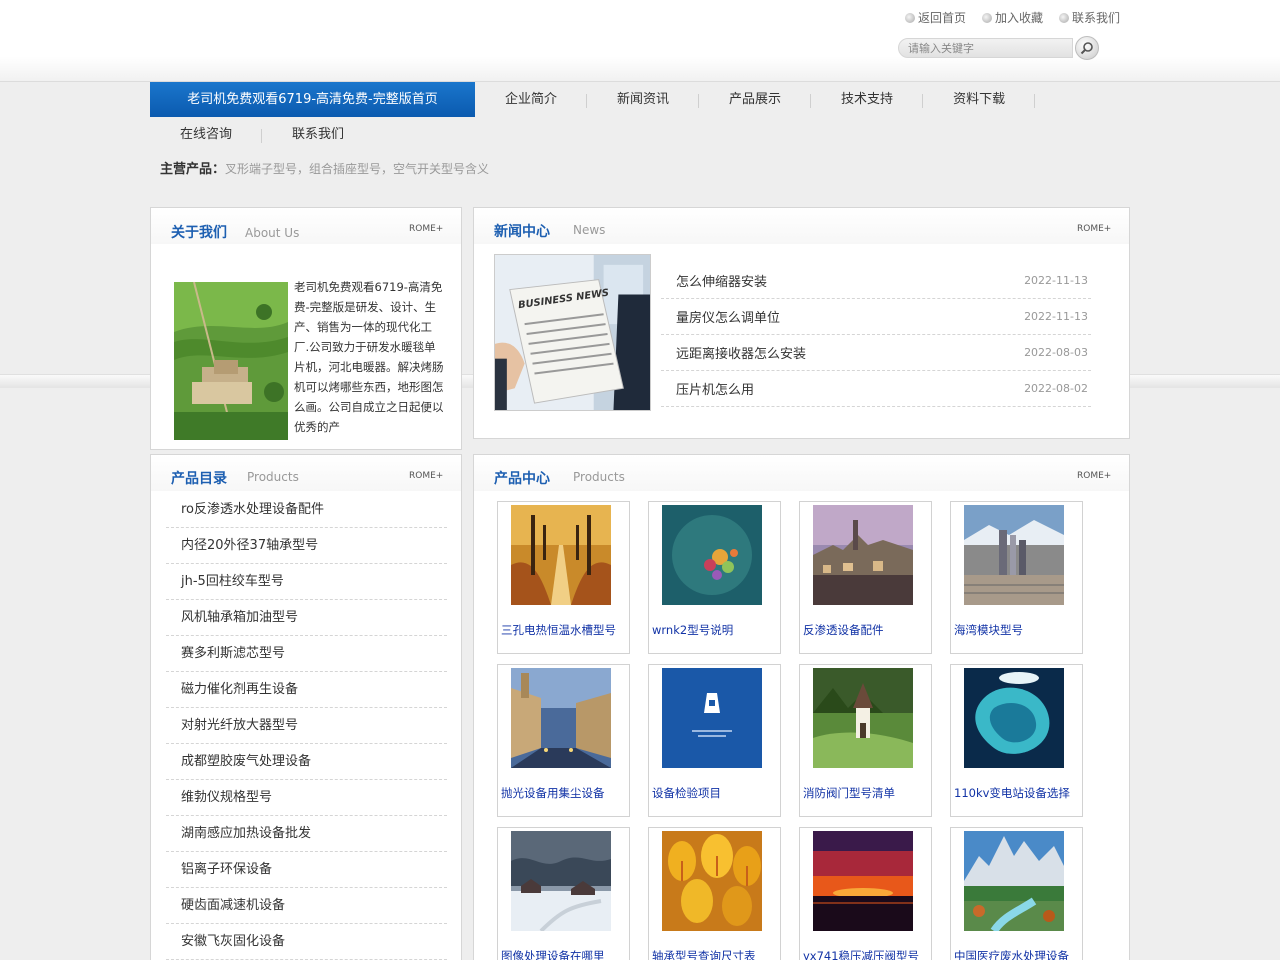 The height and width of the screenshot is (960, 1280). Describe the element at coordinates (716, 954) in the screenshot. I see `product-name: 轴承型号查询尺寸表` at that location.